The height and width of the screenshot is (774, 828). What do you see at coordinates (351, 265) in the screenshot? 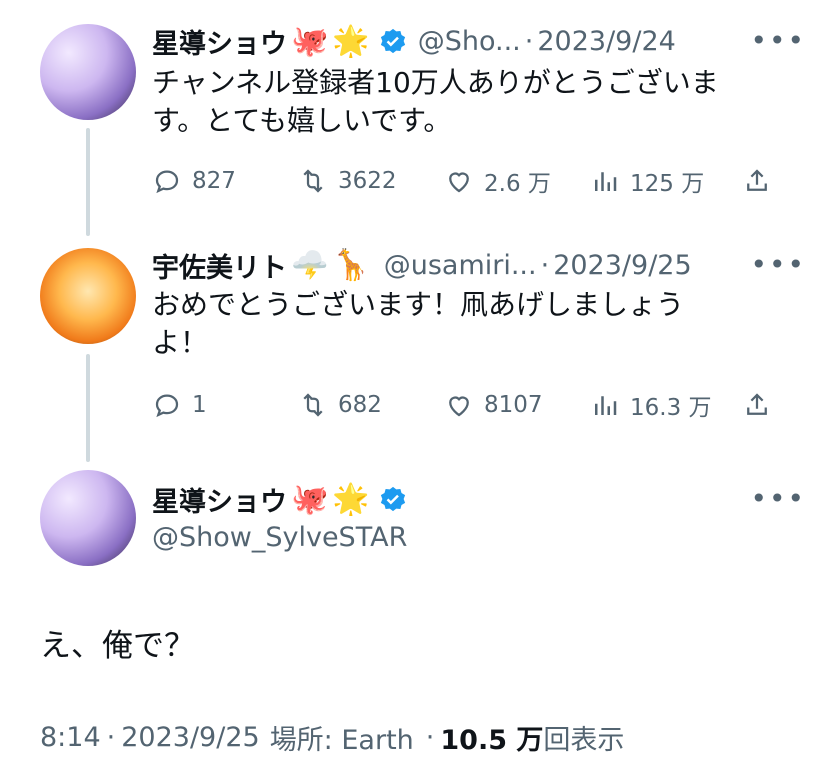
I see `giraffe-emoji: 🦒` at bounding box center [351, 265].